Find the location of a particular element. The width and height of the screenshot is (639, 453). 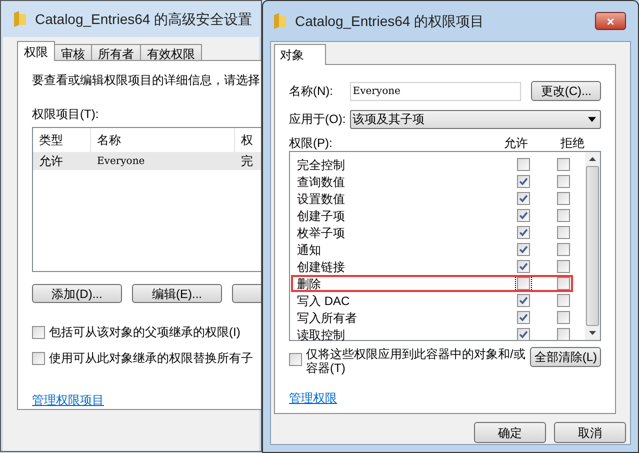

instruction-text: 要查看或编辑权限项目的详细信息，请选择 is located at coordinates (146, 80).